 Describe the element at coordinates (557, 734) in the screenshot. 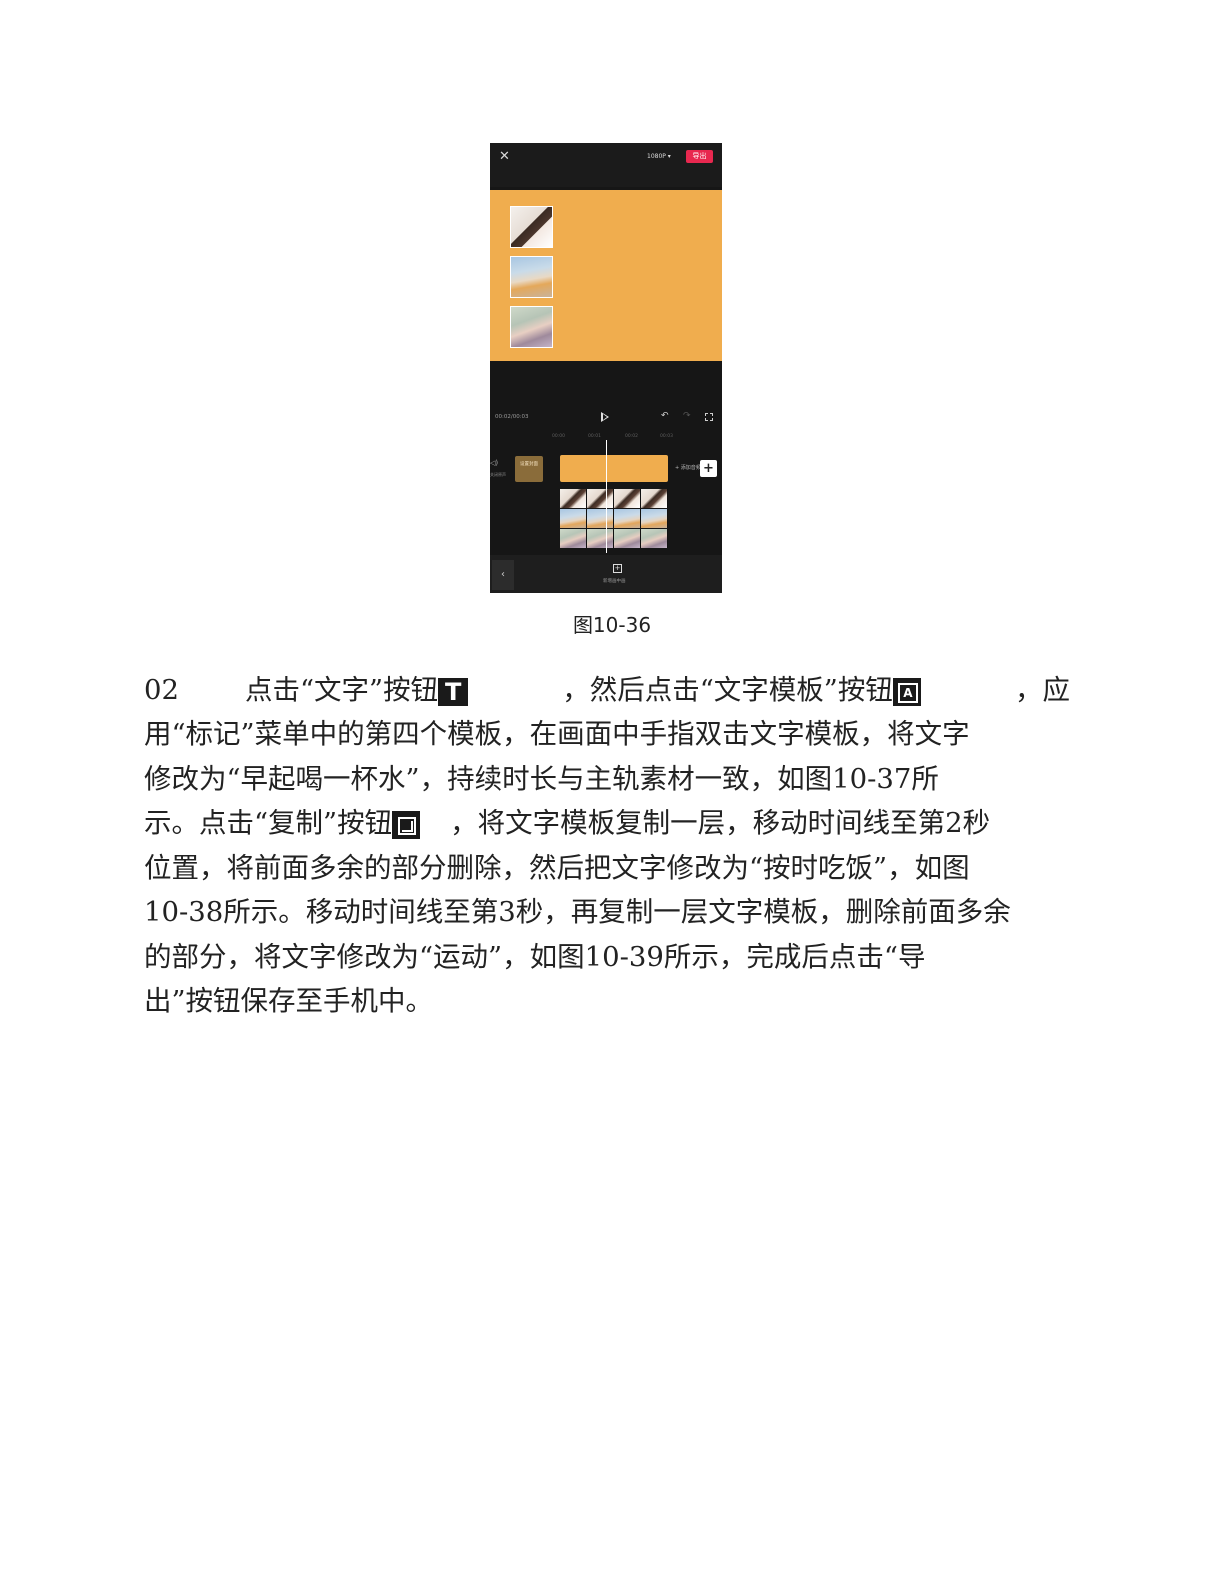

I see `text-line: 用“标记”菜单中的第四个模板，在画面中手指双击文字模板，将文字` at that location.